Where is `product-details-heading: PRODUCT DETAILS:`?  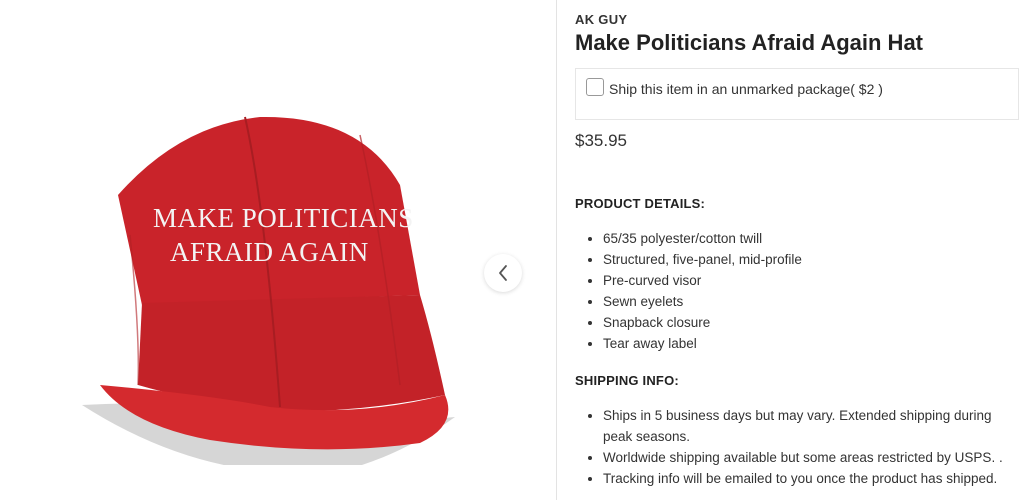 product-details-heading: PRODUCT DETAILS: is located at coordinates (640, 203).